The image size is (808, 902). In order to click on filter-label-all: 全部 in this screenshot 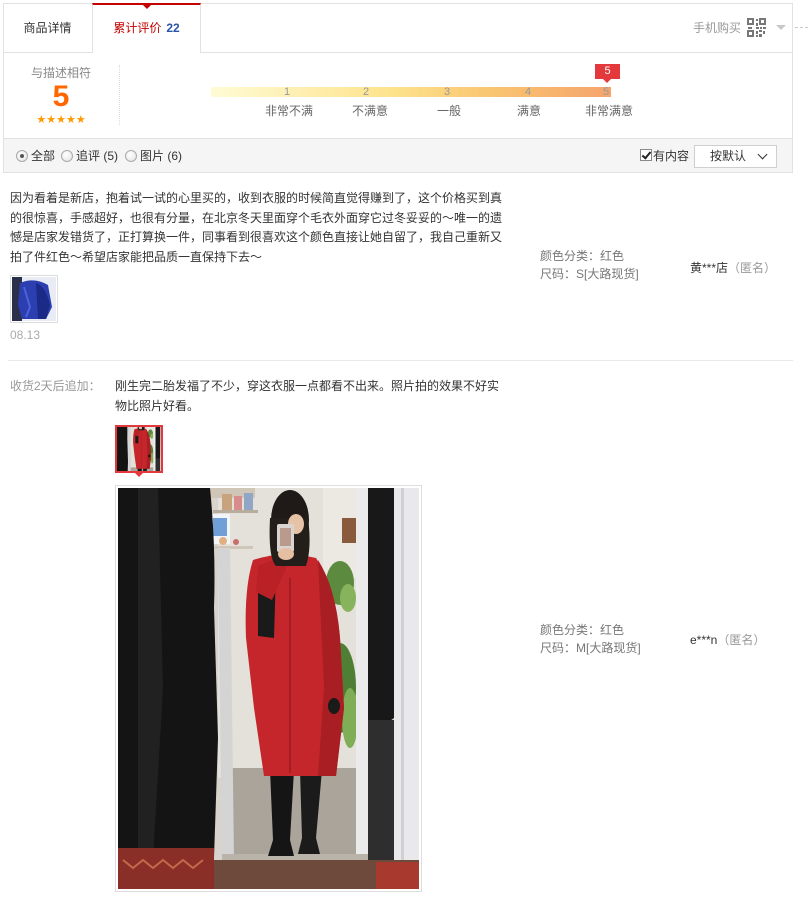, I will do `click(43, 156)`.